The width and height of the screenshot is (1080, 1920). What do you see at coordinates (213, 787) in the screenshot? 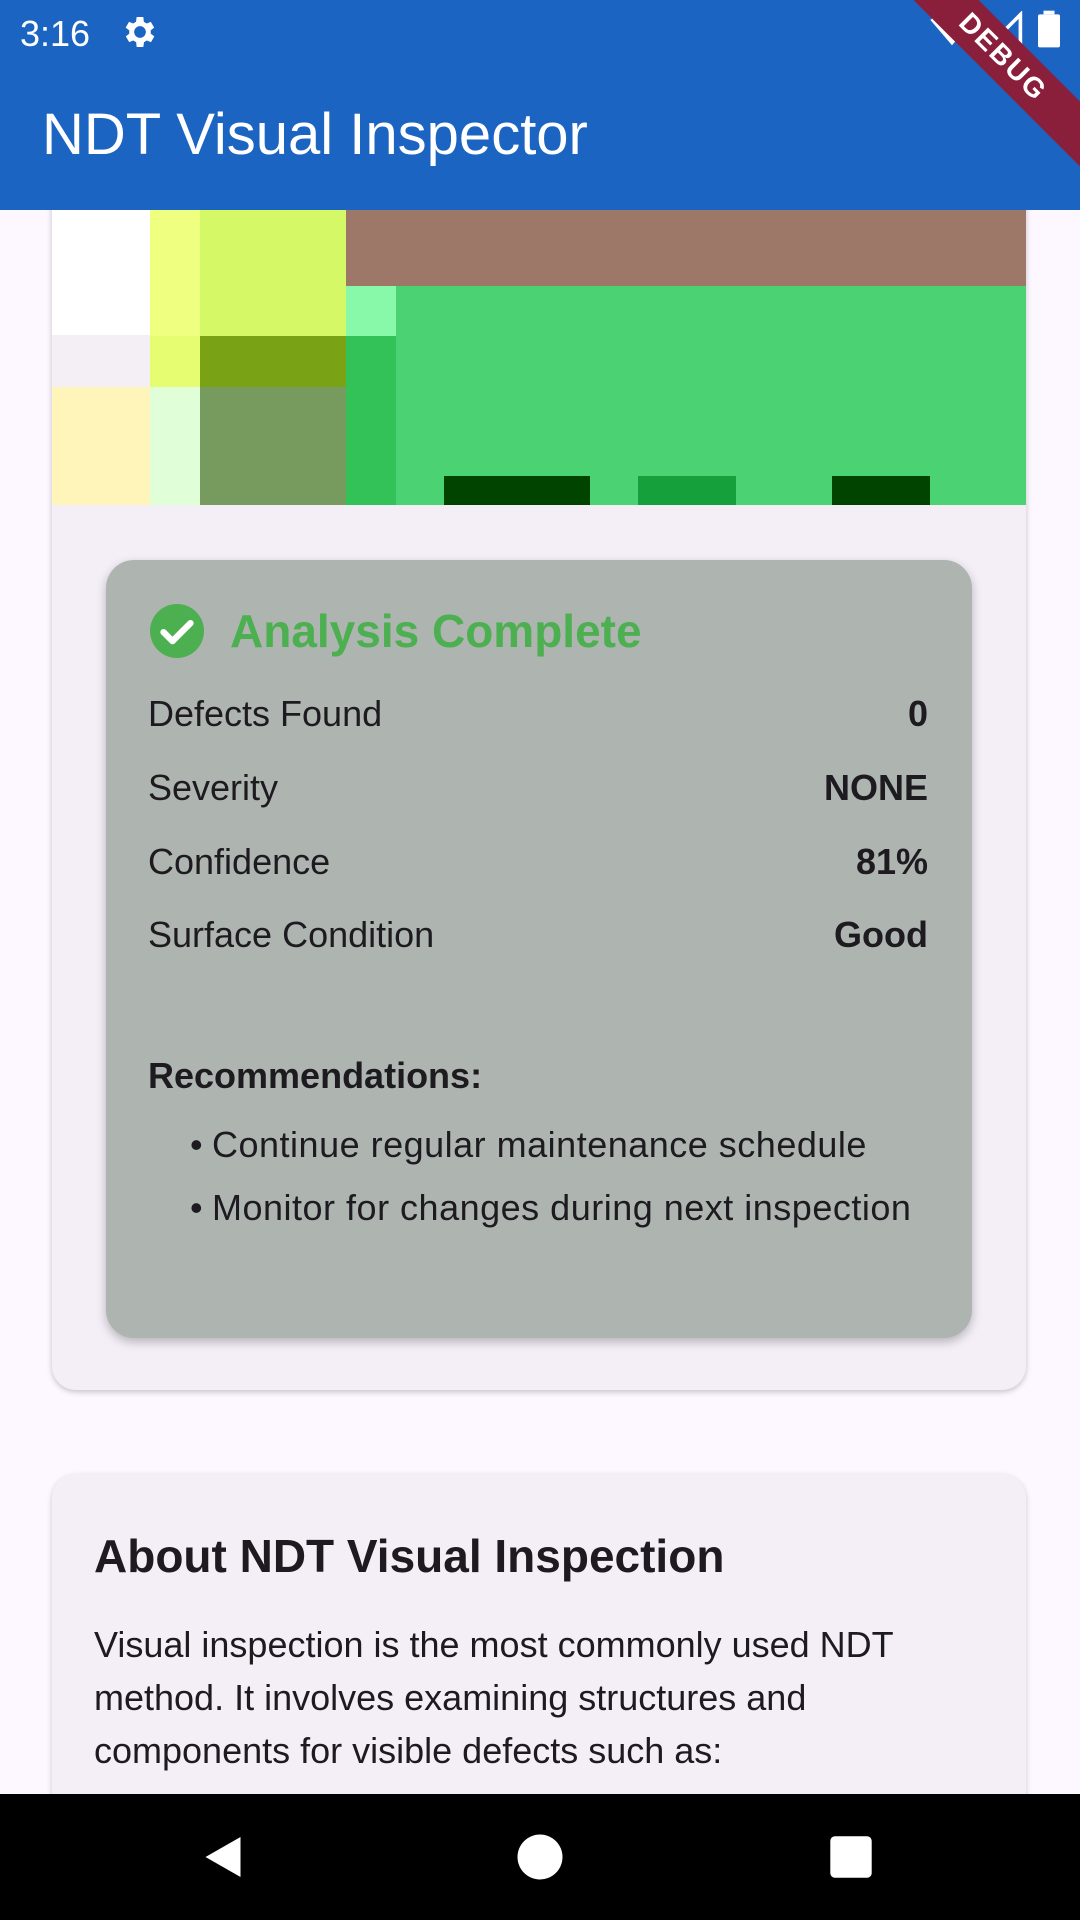
I see `stat-label: Severity` at bounding box center [213, 787].